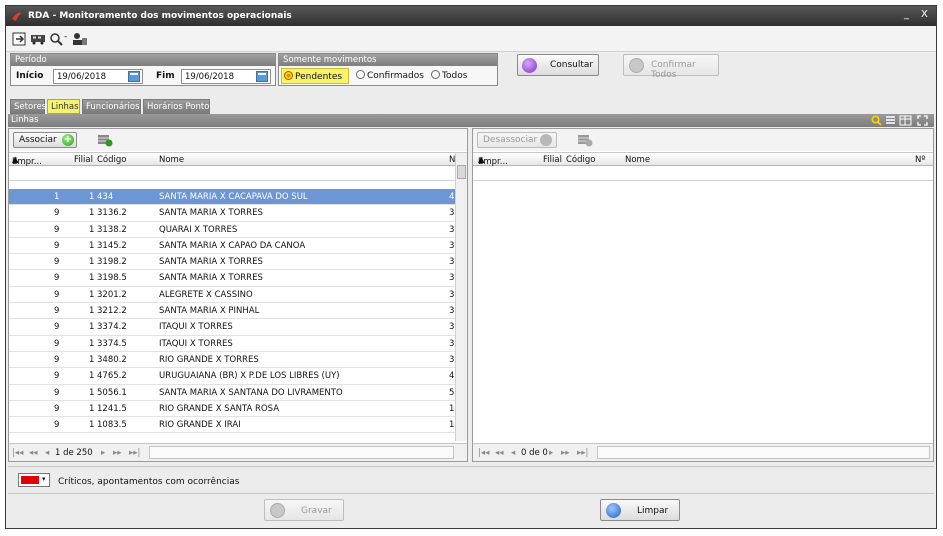 The height and width of the screenshot is (536, 943). Describe the element at coordinates (232, 425) in the screenshot. I see `table-row: 9 1 1083.5 RIO GRANDE X IRAI 1` at that location.